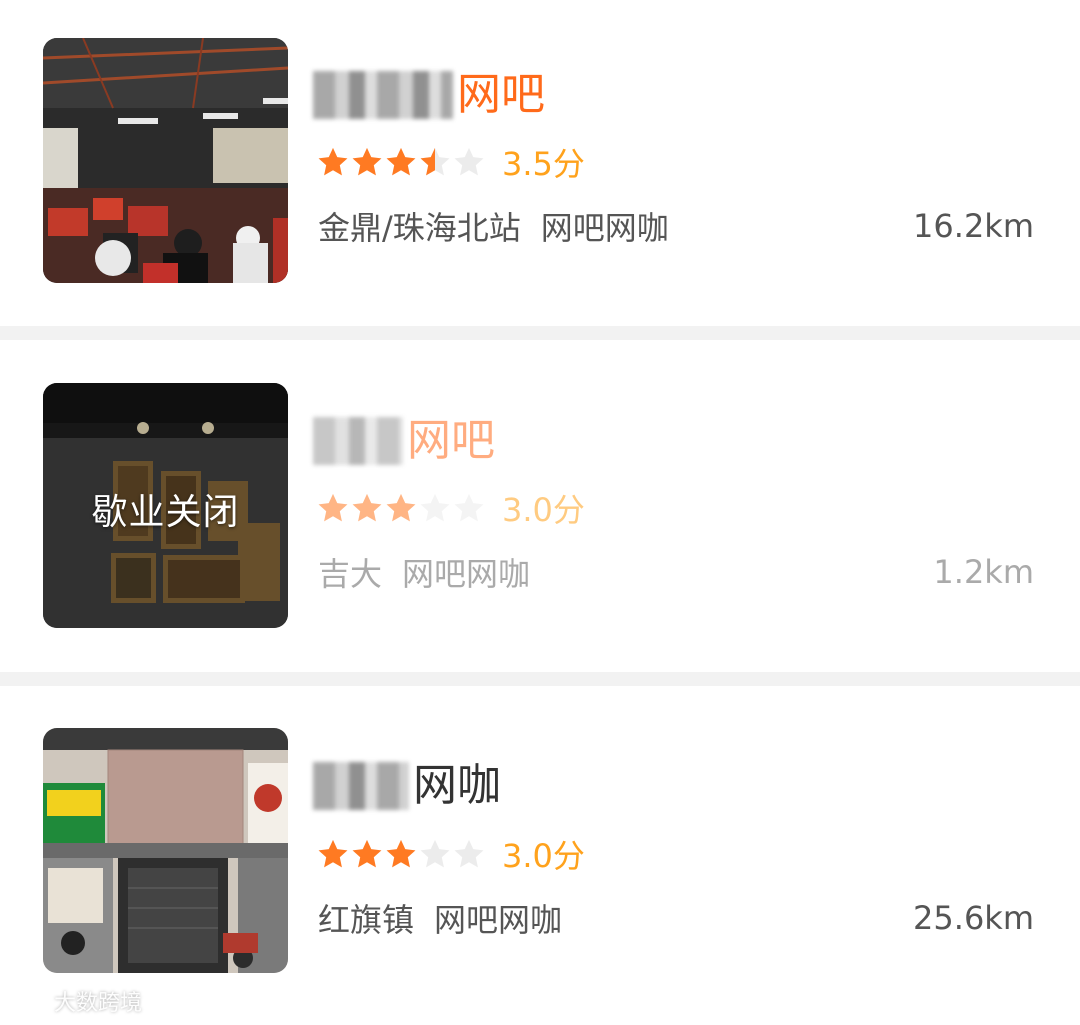 Image resolution: width=1080 pixels, height=1025 pixels. Describe the element at coordinates (983, 572) in the screenshot. I see `listing-distance: 1.2km` at that location.